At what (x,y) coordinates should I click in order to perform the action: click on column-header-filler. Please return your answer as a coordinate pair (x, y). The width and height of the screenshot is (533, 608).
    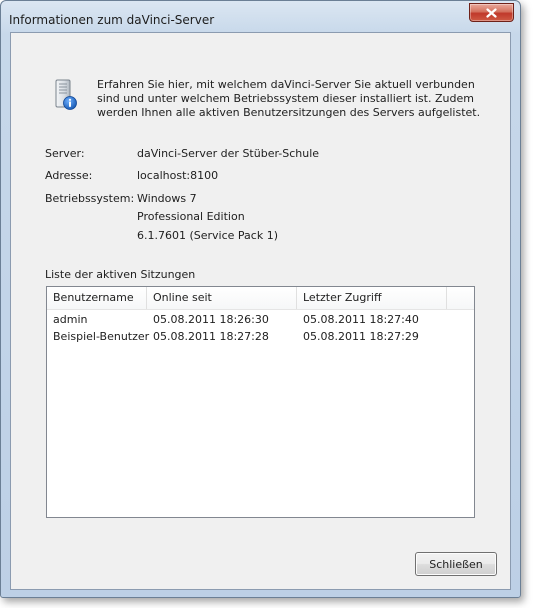
    Looking at the image, I should click on (460, 298).